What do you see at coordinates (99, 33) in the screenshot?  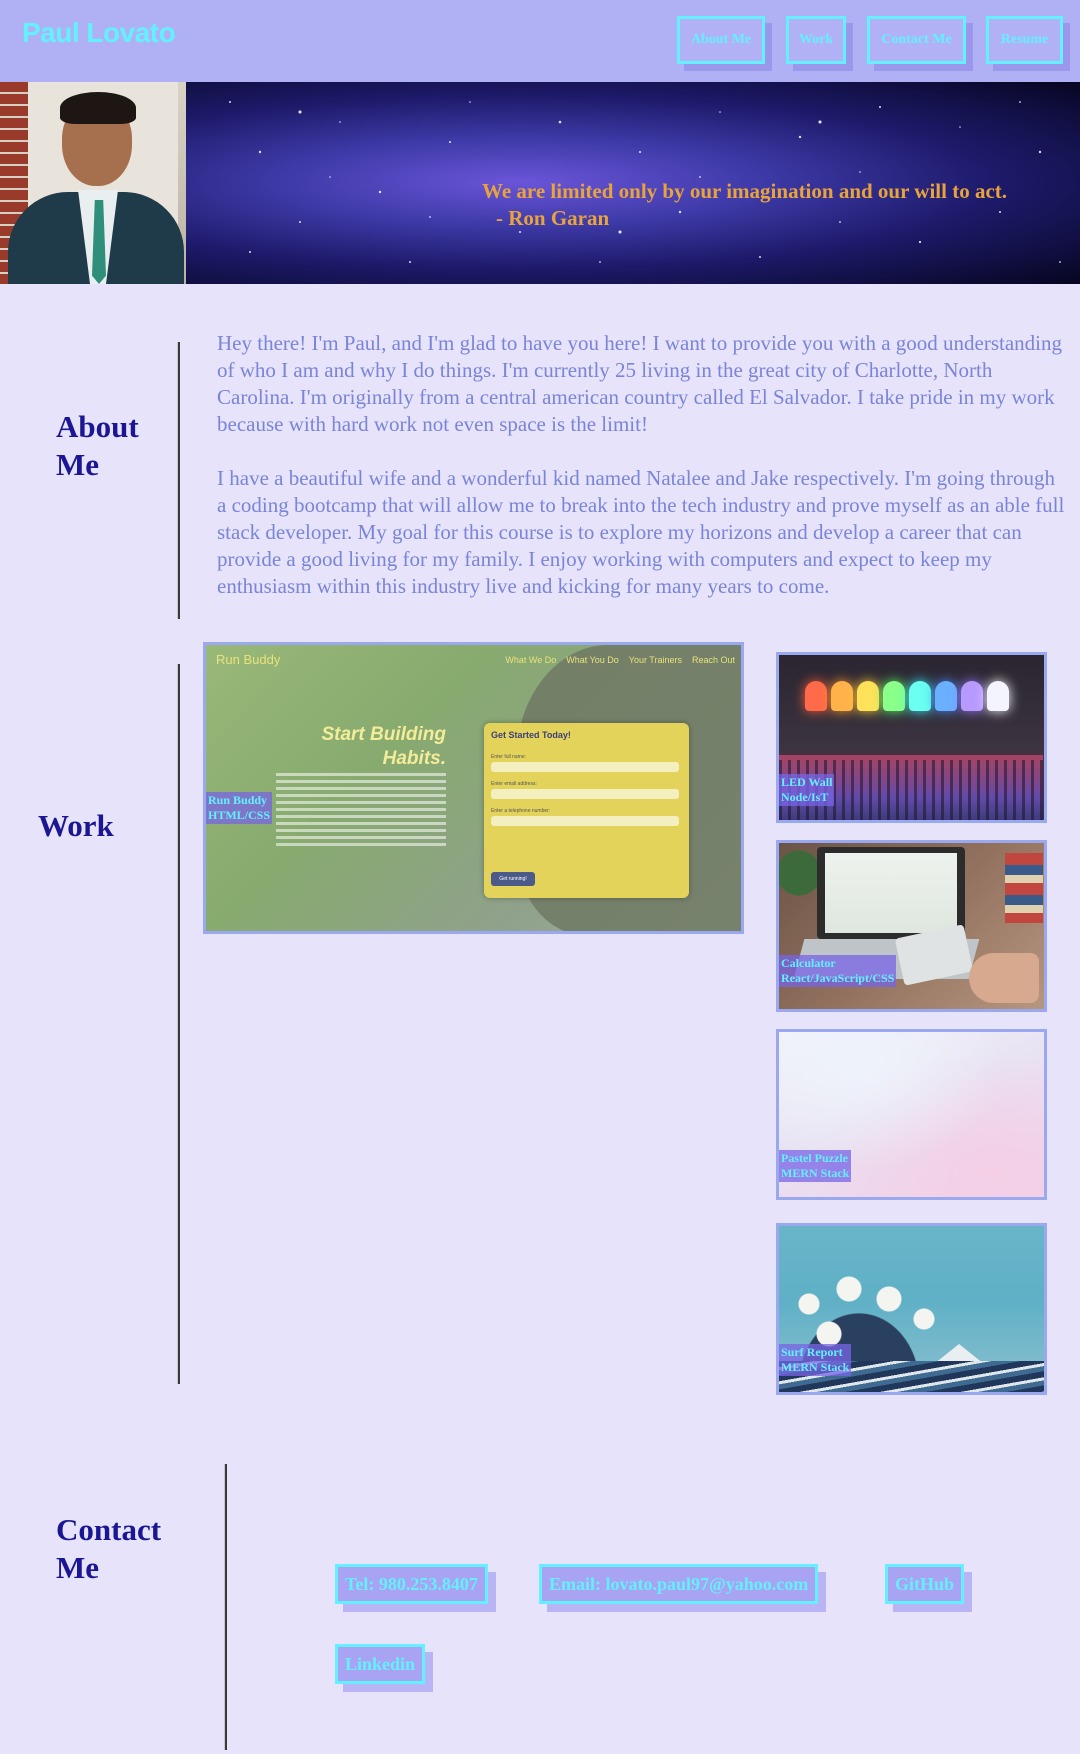 I see `brand-name: Paul Lovato` at bounding box center [99, 33].